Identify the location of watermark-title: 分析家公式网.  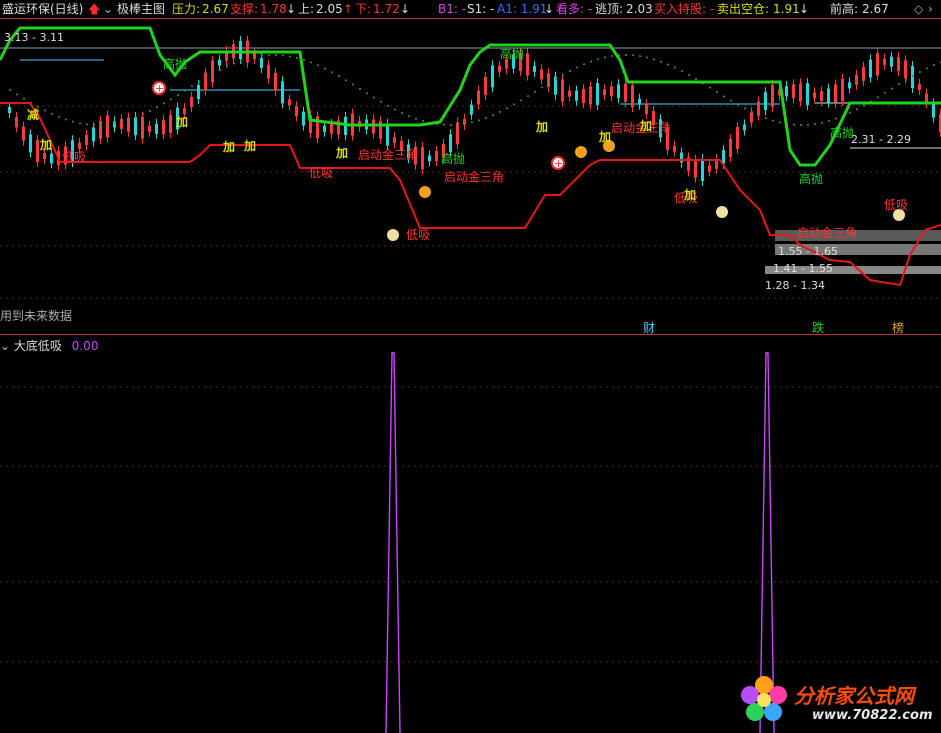
(854, 696).